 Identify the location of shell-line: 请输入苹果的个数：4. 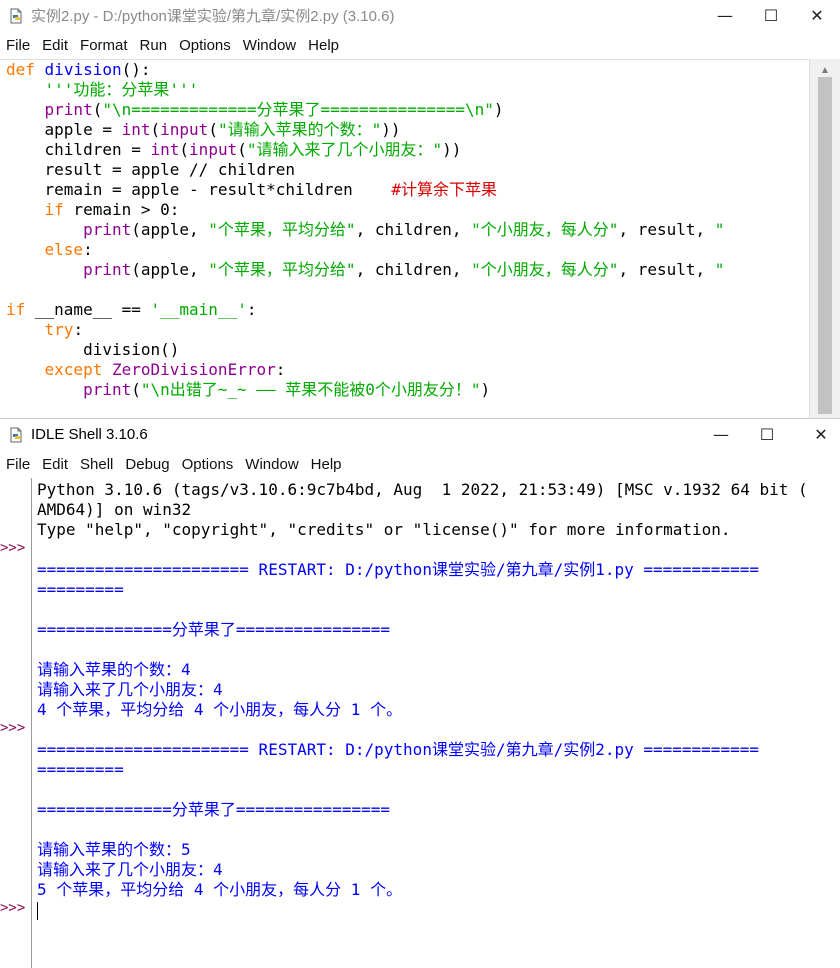
(438, 670).